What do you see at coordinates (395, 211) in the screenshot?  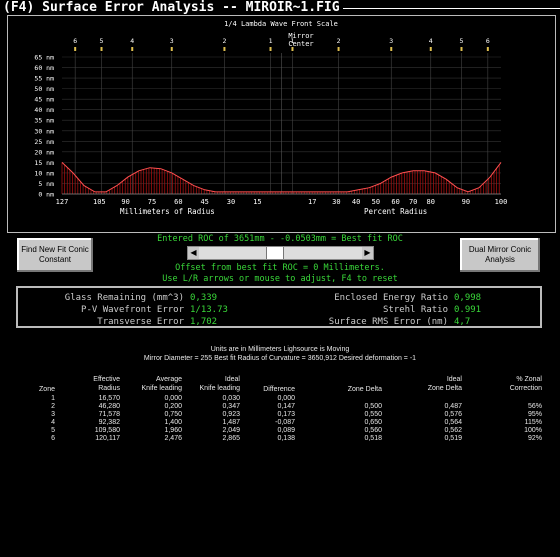 I see `x-axis-label-right: Percent Radius` at bounding box center [395, 211].